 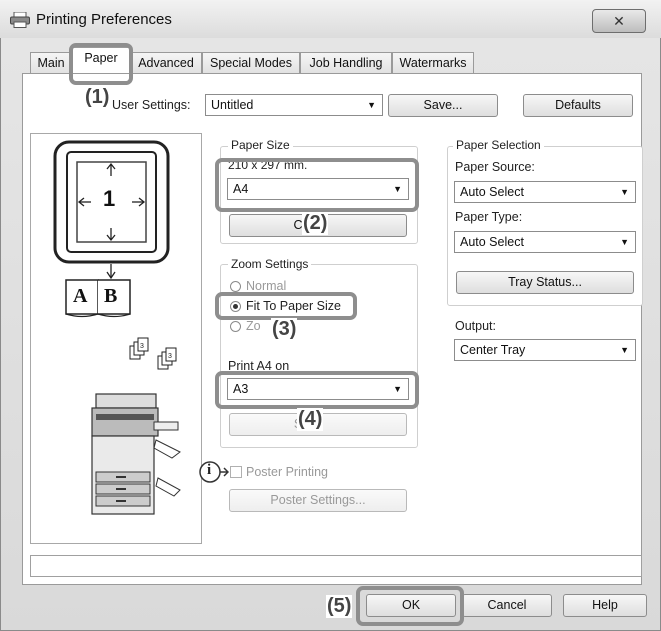 What do you see at coordinates (284, 329) in the screenshot?
I see `callout-3: (3)` at bounding box center [284, 329].